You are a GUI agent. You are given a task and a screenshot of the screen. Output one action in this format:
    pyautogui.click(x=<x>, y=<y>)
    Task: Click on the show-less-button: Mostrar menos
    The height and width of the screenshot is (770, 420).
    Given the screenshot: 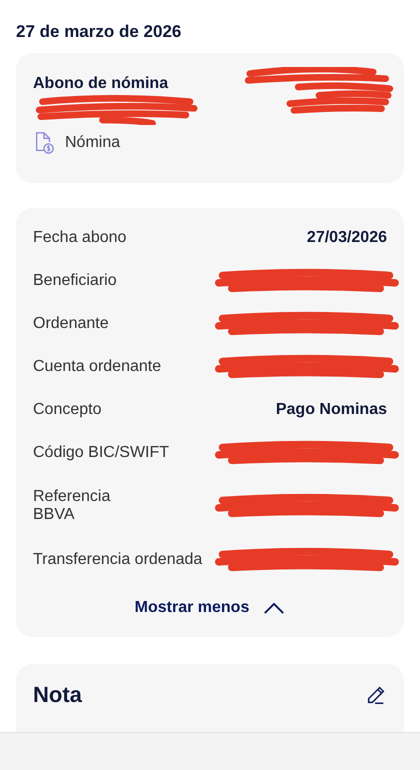 What is the action you would take?
    pyautogui.click(x=210, y=608)
    